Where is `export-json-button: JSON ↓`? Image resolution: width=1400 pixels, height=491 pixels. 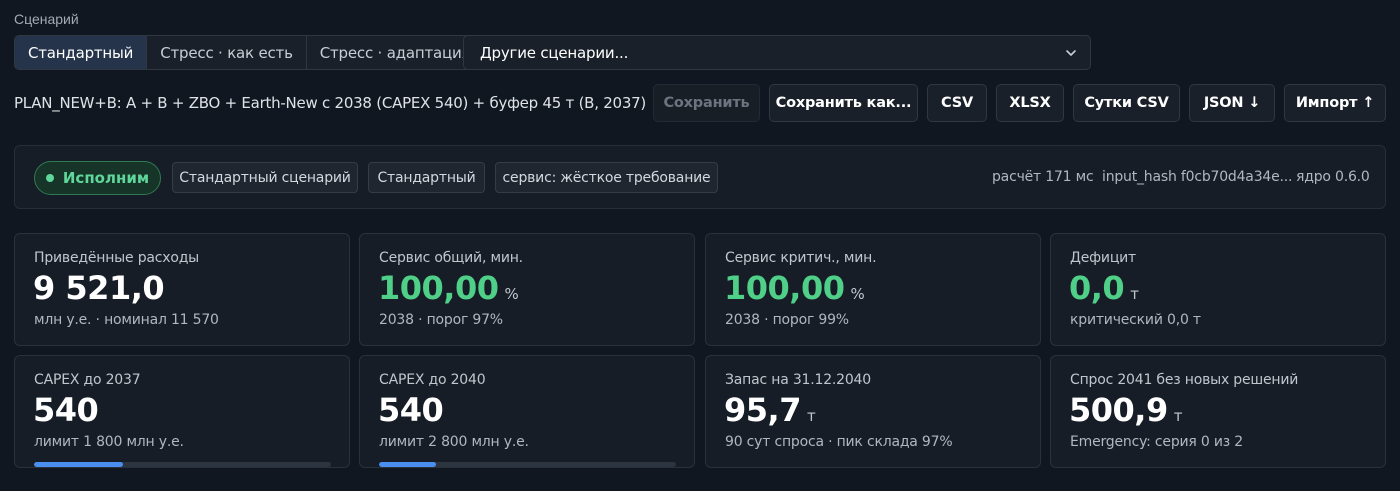
export-json-button: JSON ↓ is located at coordinates (1232, 103).